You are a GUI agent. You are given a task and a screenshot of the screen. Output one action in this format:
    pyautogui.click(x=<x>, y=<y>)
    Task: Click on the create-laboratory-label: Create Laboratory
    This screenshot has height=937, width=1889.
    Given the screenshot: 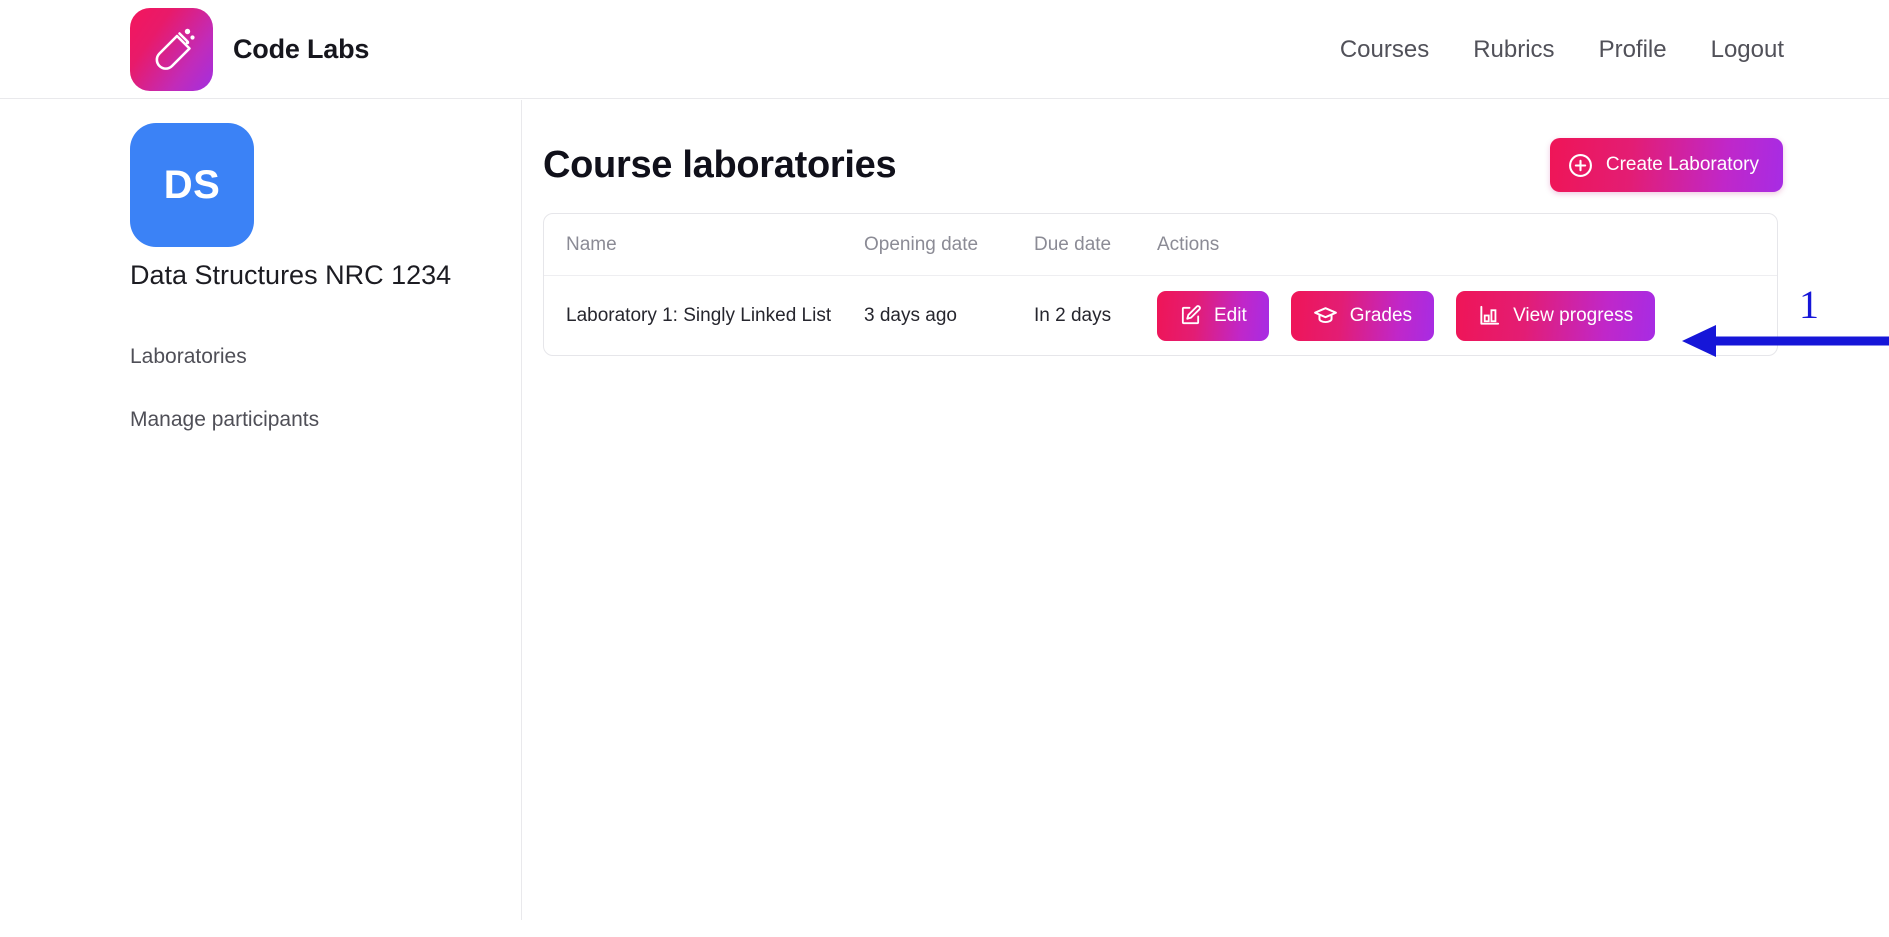 What is the action you would take?
    pyautogui.click(x=1682, y=164)
    